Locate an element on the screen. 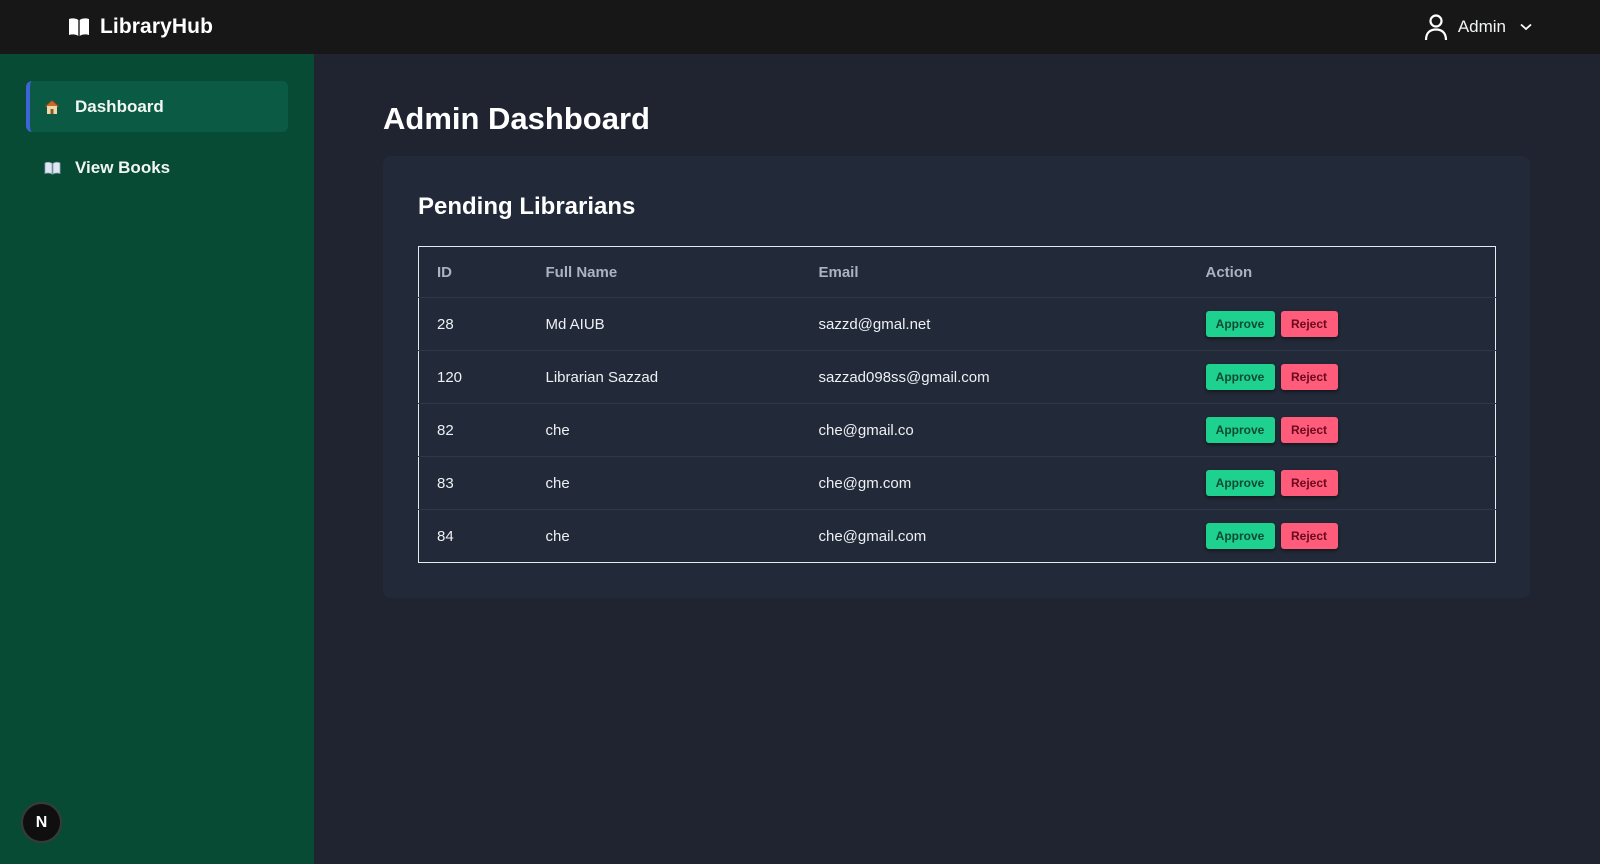  house-icon is located at coordinates (52, 107).